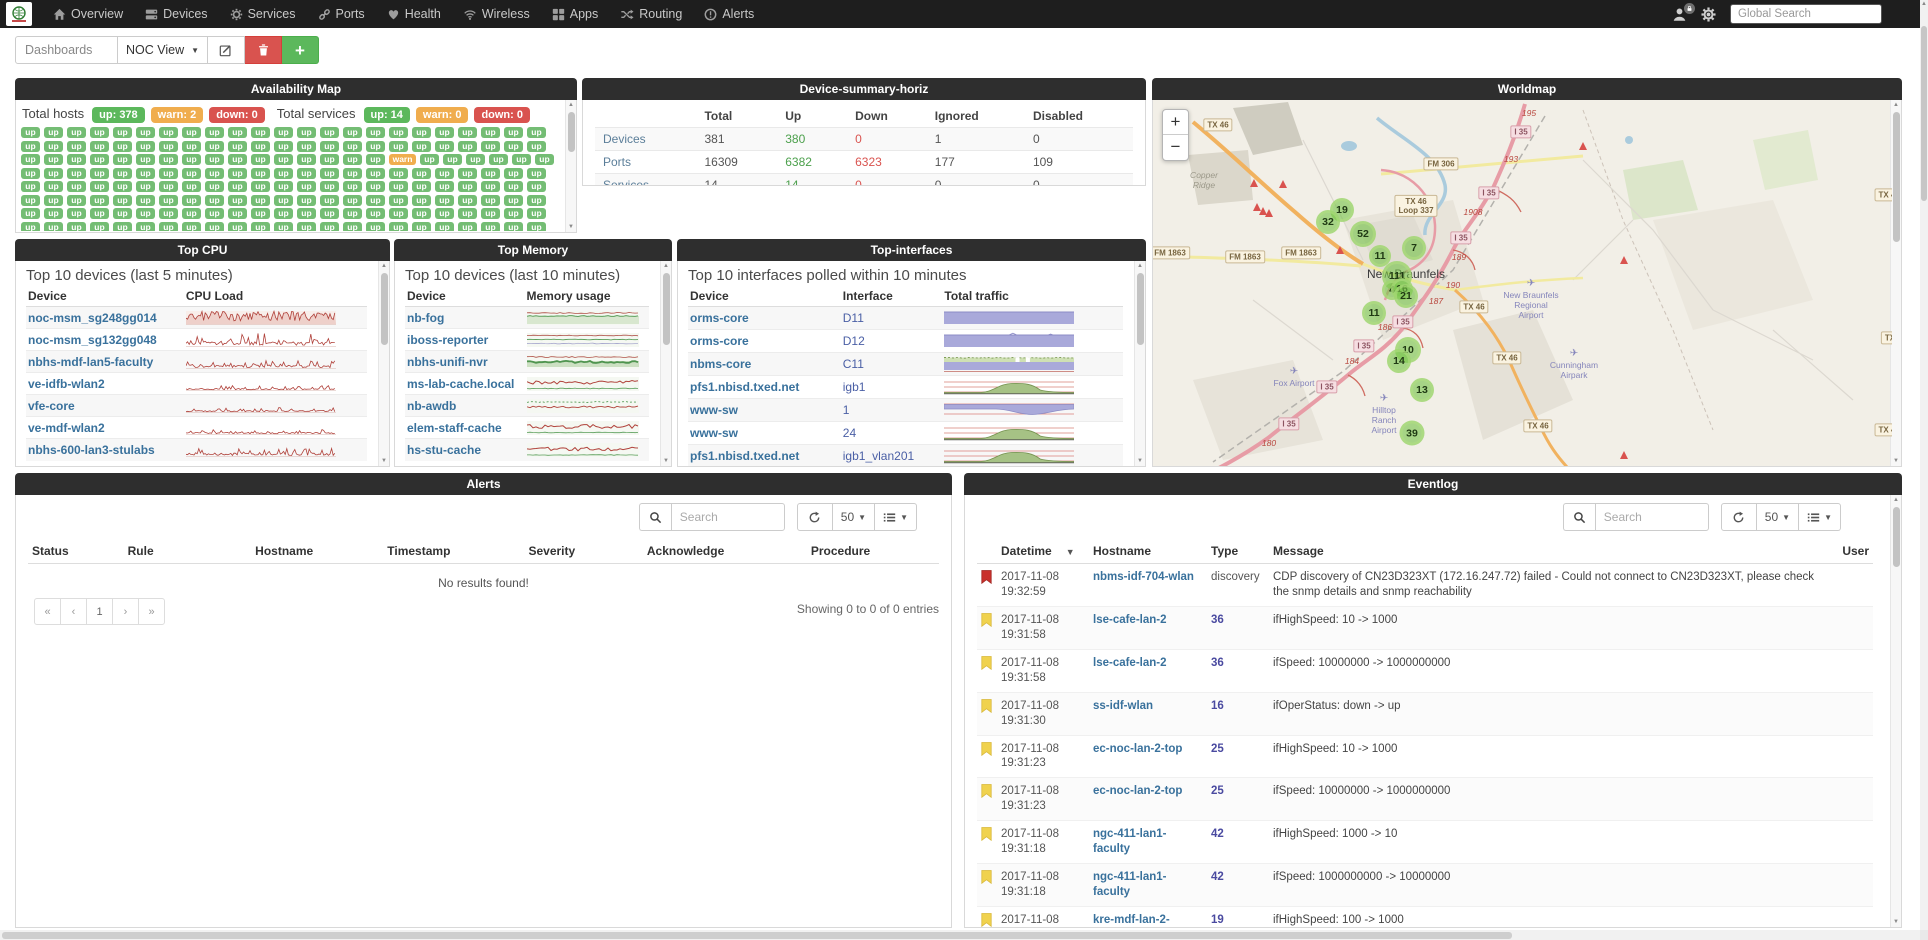 The width and height of the screenshot is (1928, 940). Describe the element at coordinates (1137, 791) in the screenshot. I see `event-hostname-link: ec-noc-lan-2-top` at that location.